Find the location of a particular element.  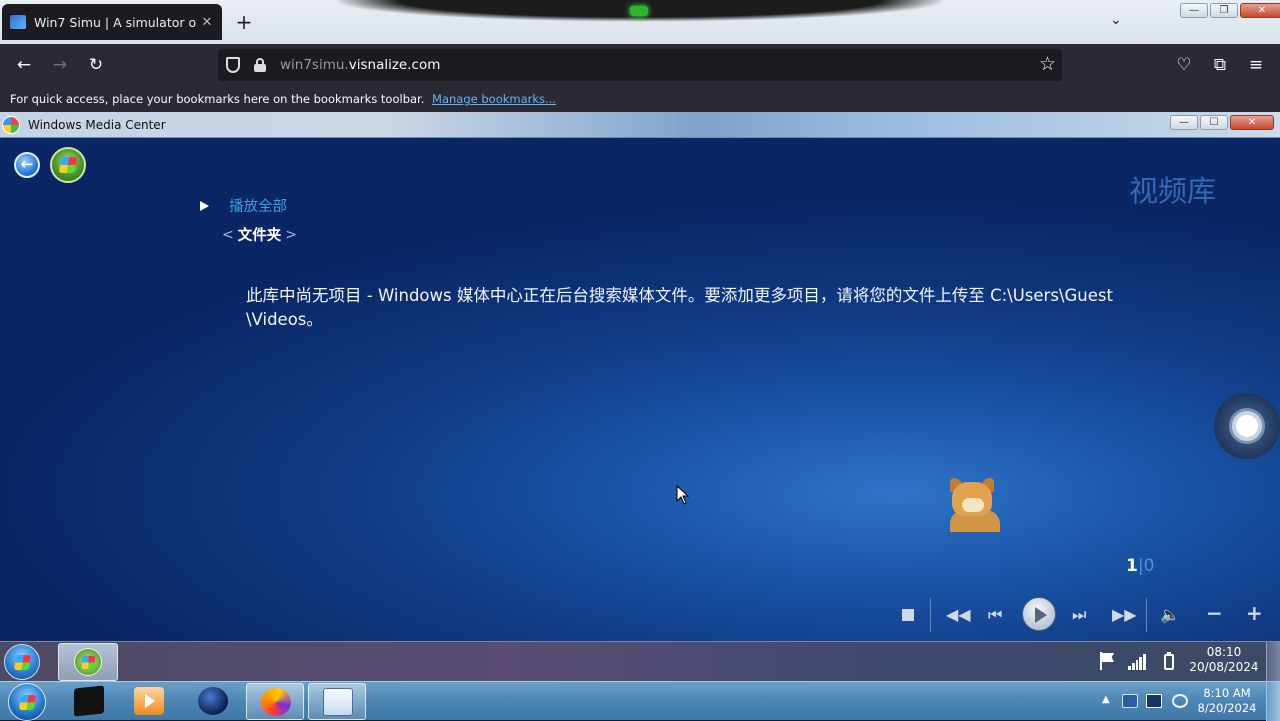

wmc-titlebar: Windows Media Center — ☐ ✕ is located at coordinates (640, 125).